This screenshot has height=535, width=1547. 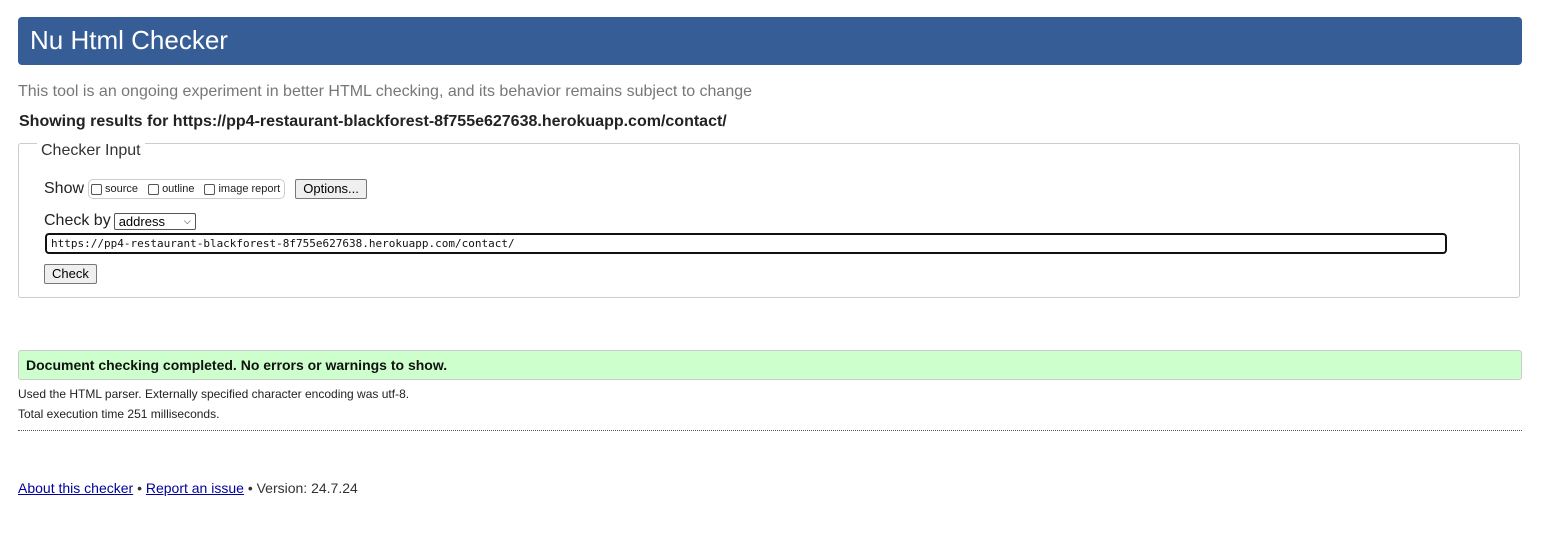 What do you see at coordinates (122, 189) in the screenshot?
I see `source-checkbox-label: source` at bounding box center [122, 189].